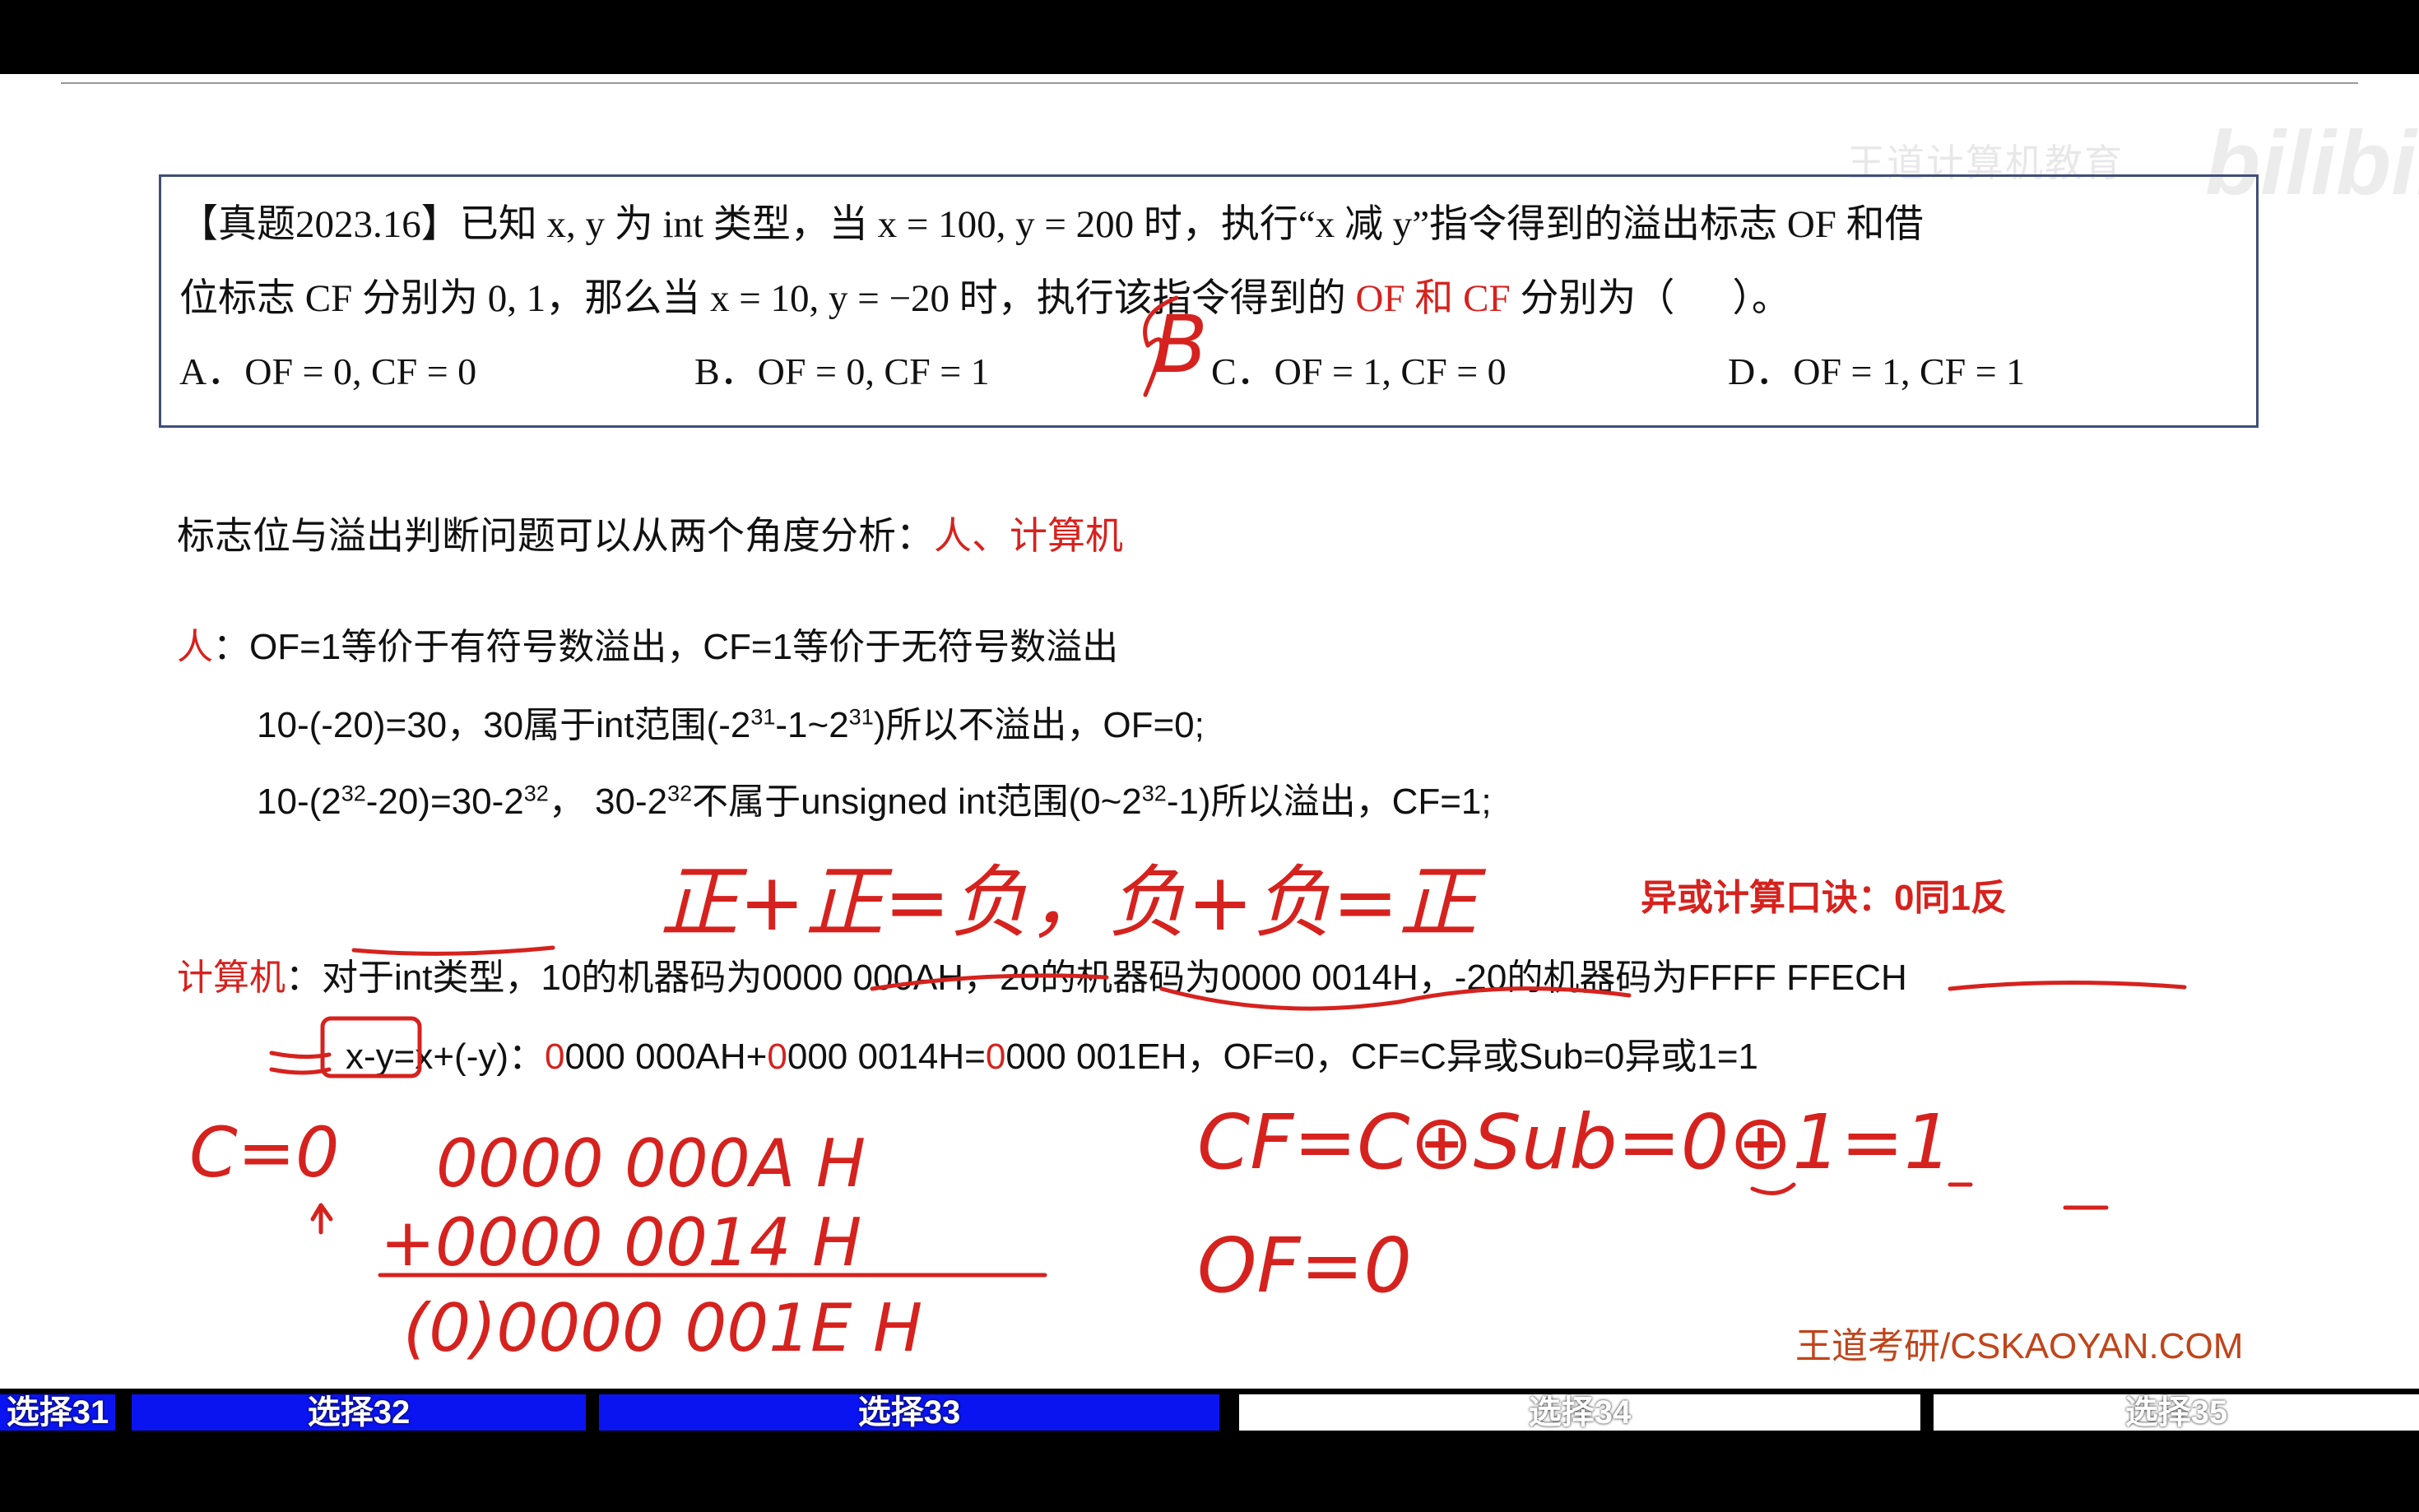  Describe the element at coordinates (264, 1152) in the screenshot. I see `handwritten-carry: C=0` at that location.